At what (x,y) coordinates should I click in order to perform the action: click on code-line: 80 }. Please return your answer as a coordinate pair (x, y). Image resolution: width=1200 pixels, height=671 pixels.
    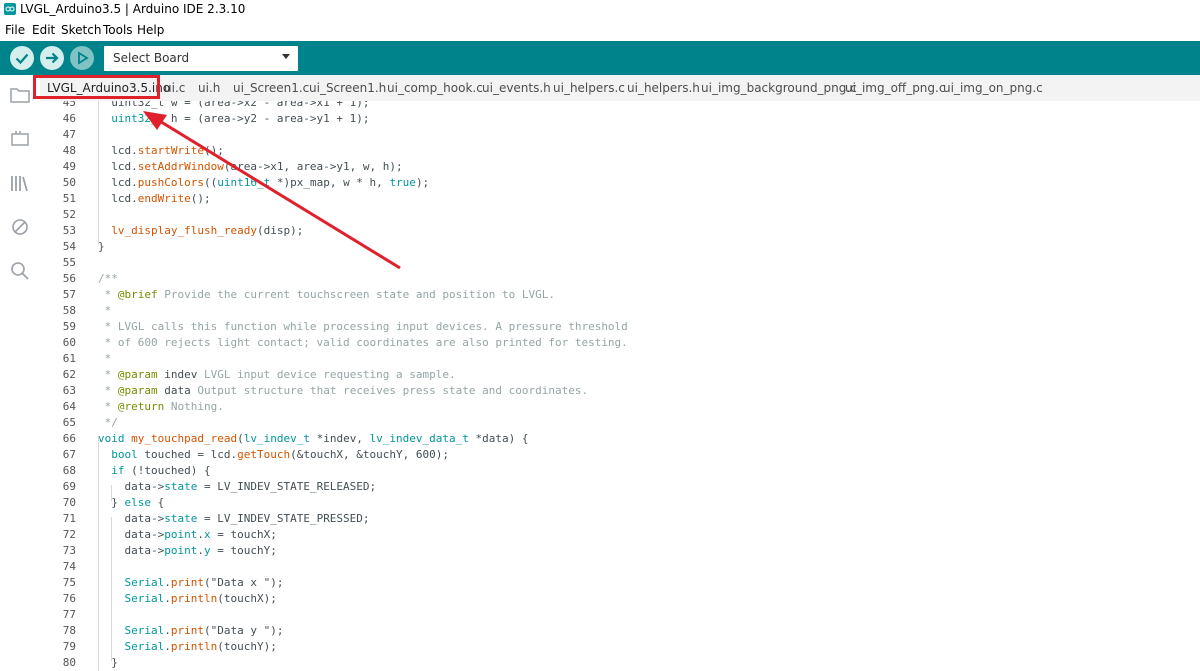
    Looking at the image, I should click on (620, 663).